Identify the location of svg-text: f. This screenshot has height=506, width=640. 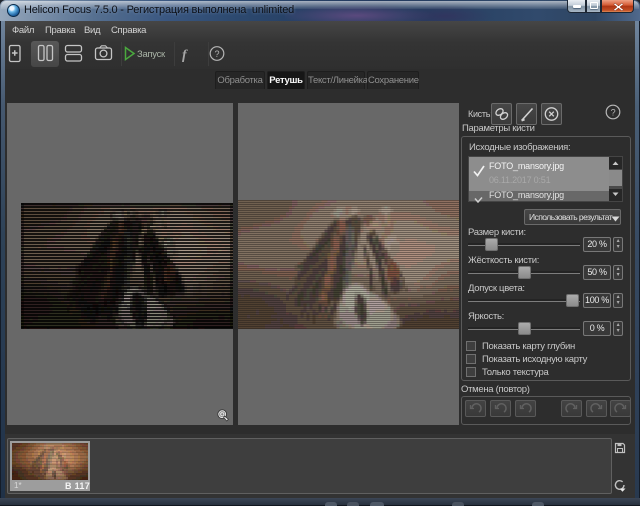
(185, 55).